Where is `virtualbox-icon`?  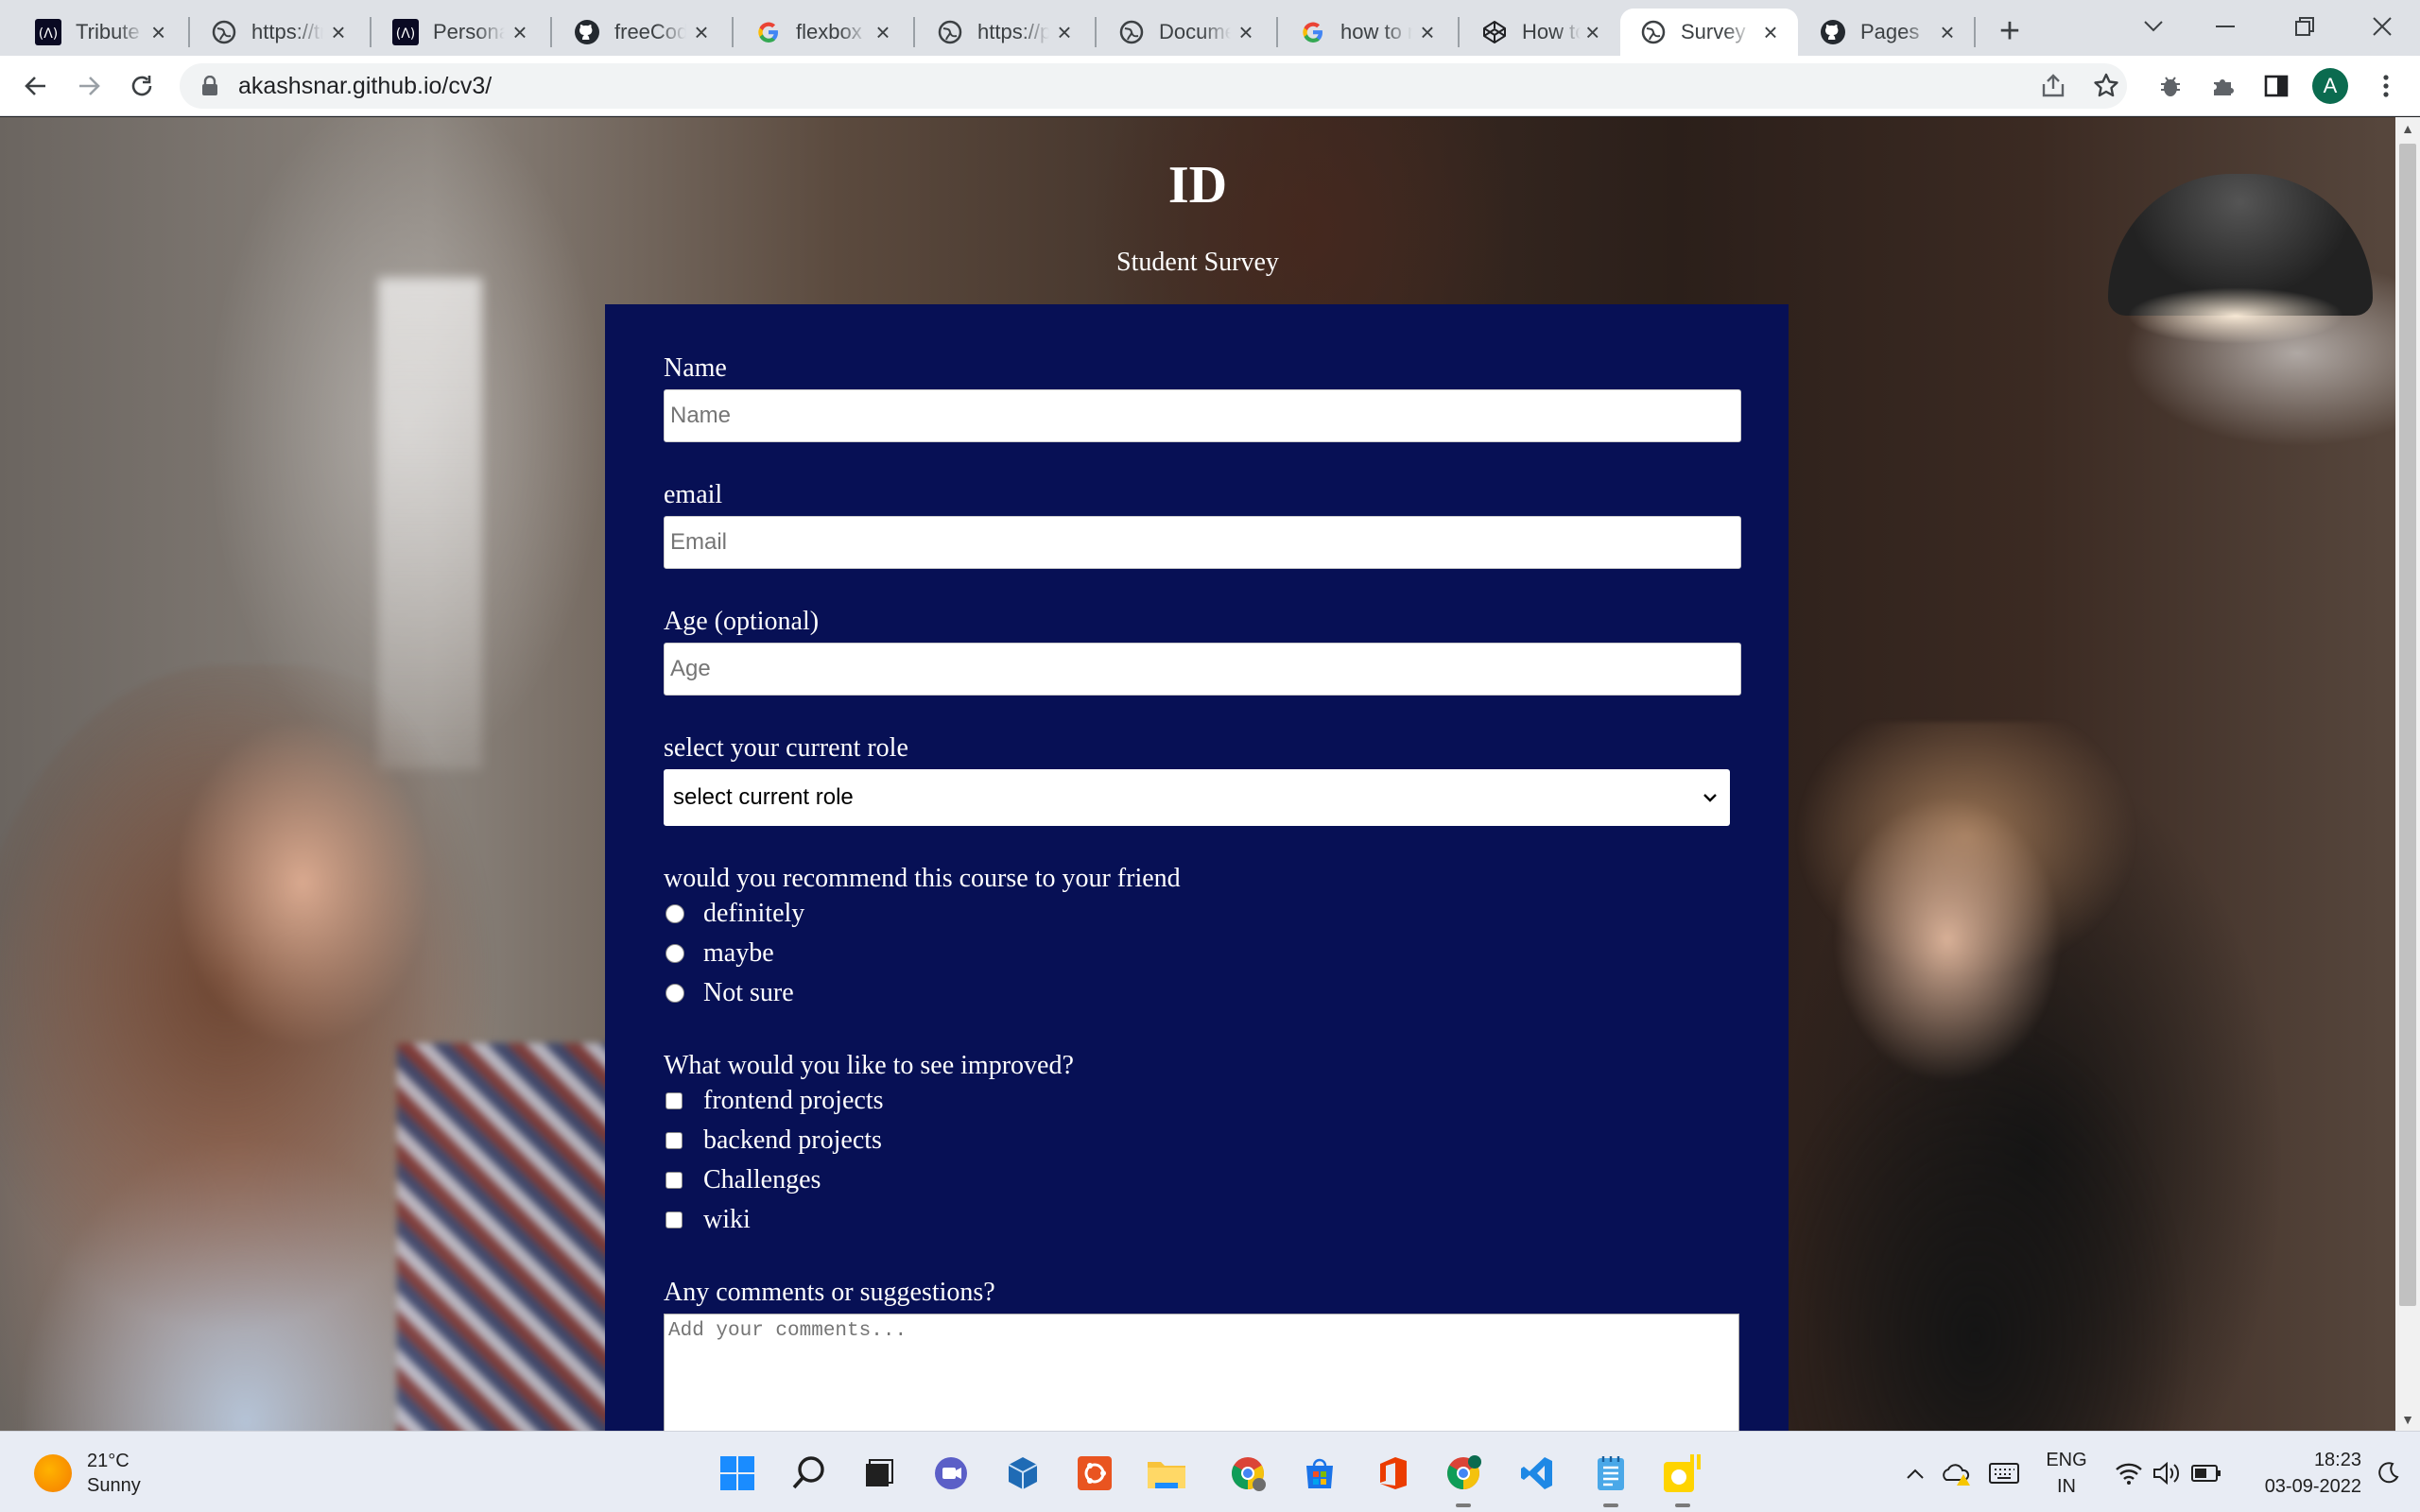
virtualbox-icon is located at coordinates (1023, 1473).